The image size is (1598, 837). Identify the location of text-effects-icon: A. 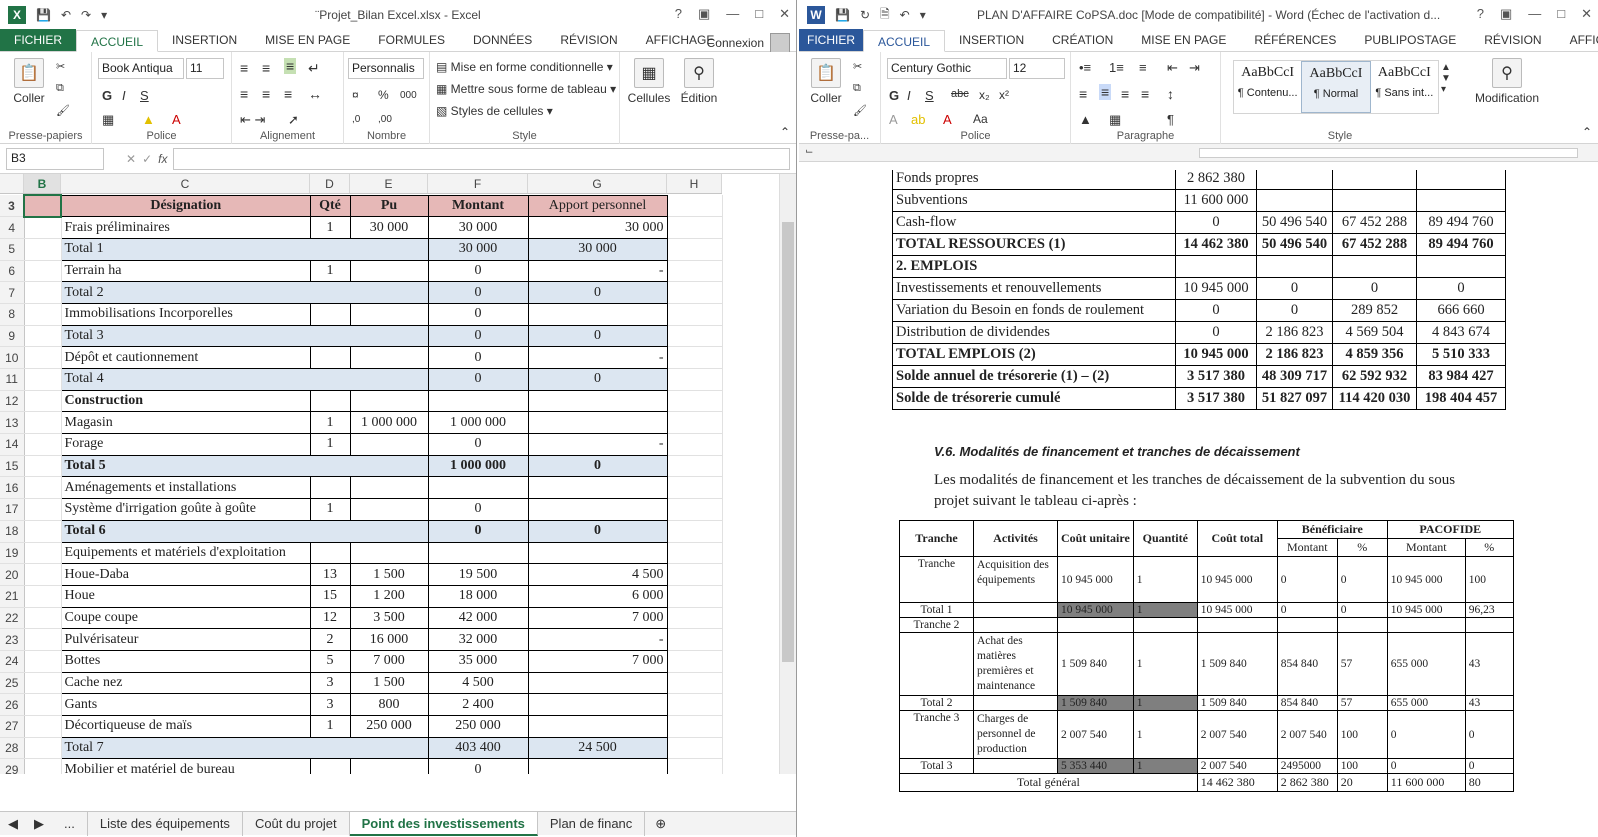
(893, 119).